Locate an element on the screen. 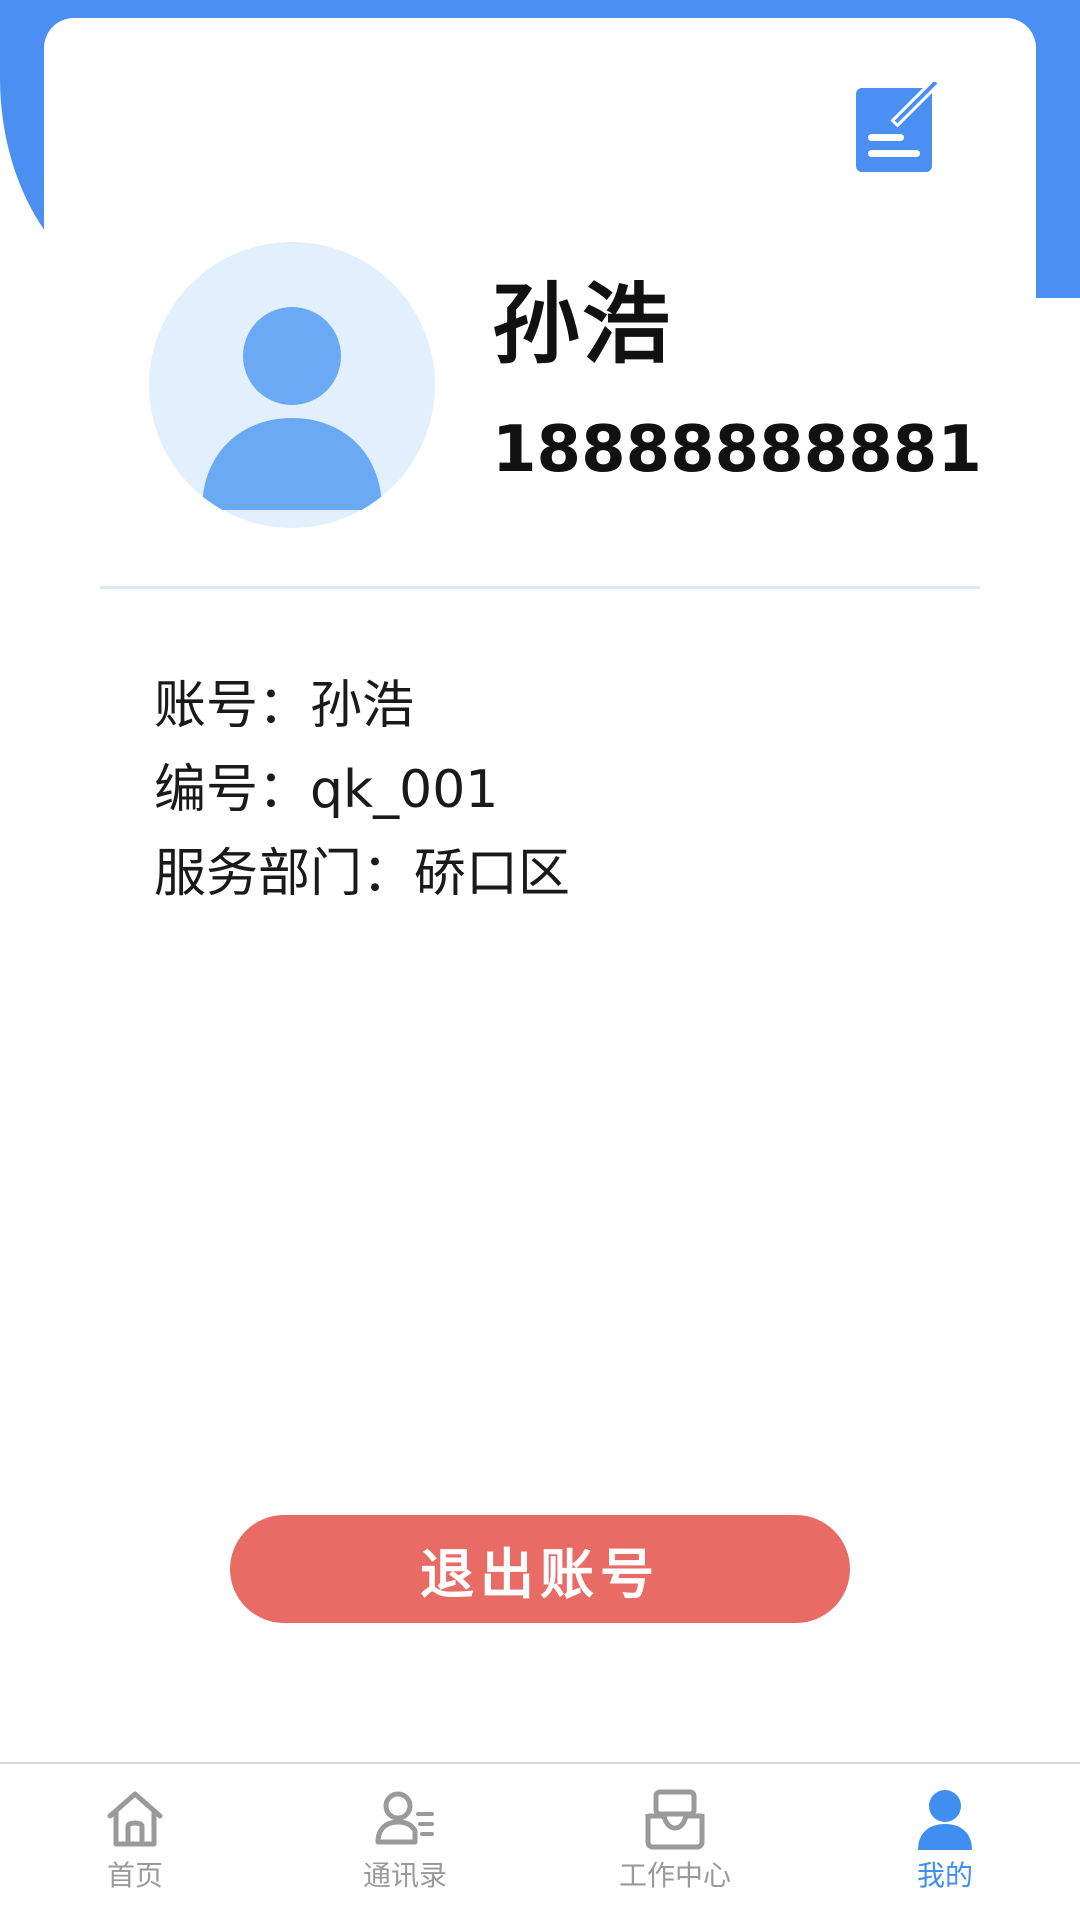  bottom-tab-bar: 首页 通讯录 工作中心 我的 is located at coordinates (540, 1841).